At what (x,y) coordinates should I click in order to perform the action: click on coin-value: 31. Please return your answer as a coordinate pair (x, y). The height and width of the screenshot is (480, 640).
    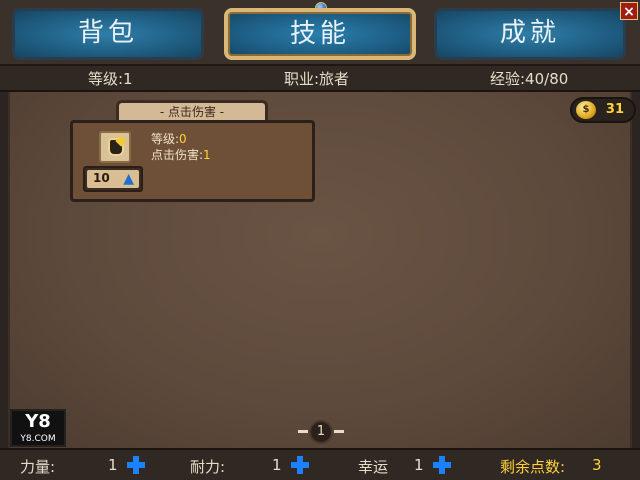
    Looking at the image, I should click on (614, 109).